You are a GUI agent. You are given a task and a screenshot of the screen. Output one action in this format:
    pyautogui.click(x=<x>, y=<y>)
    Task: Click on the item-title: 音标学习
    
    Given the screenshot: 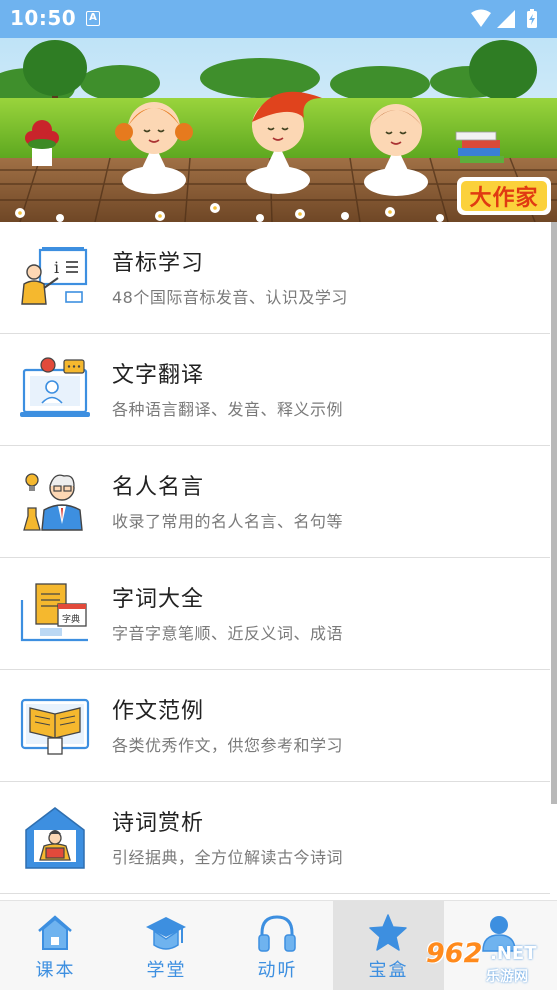 What is the action you would take?
    pyautogui.click(x=158, y=263)
    